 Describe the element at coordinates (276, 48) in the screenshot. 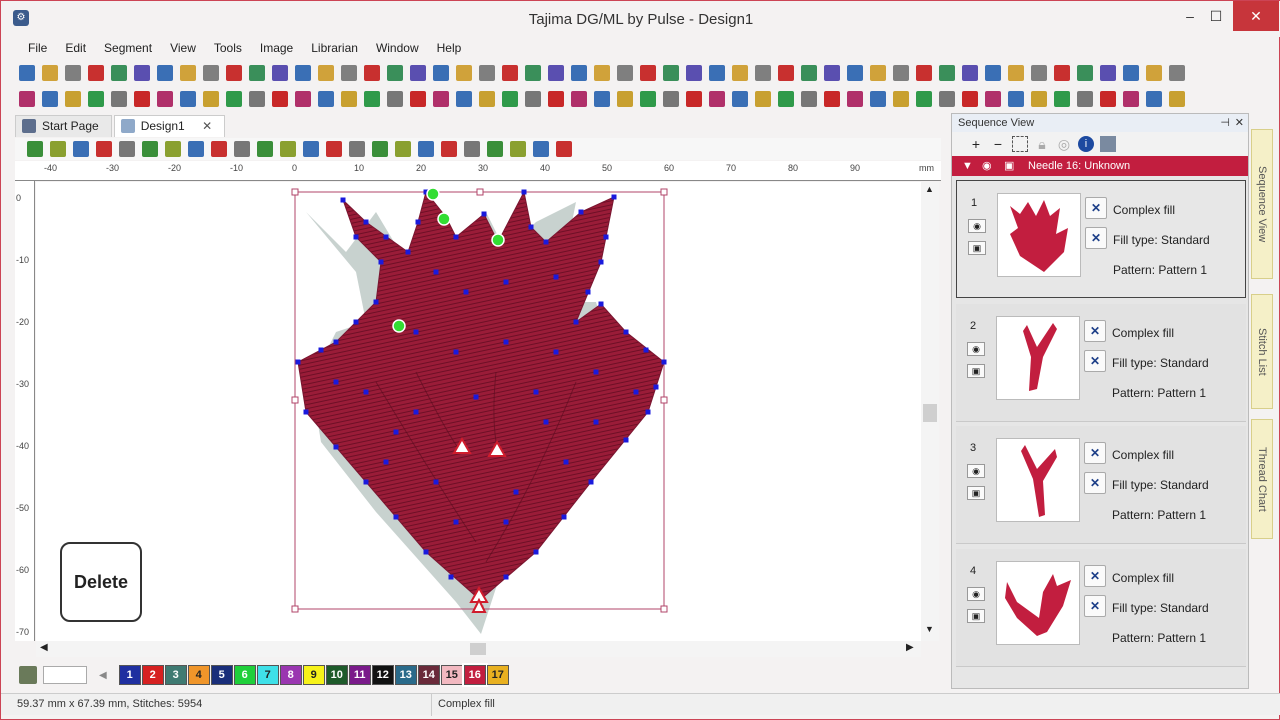

I see `menu-image: Image` at that location.